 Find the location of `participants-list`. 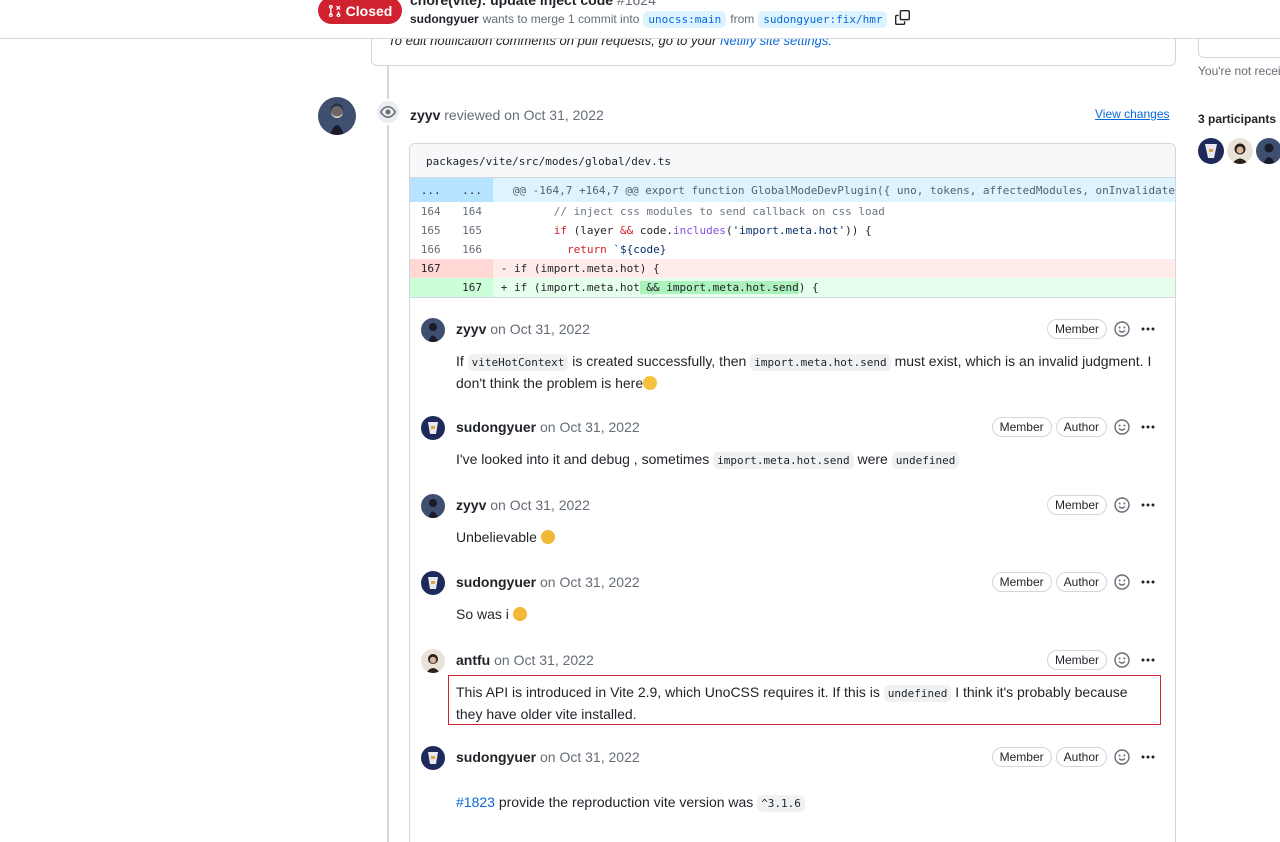

participants-list is located at coordinates (1239, 151).